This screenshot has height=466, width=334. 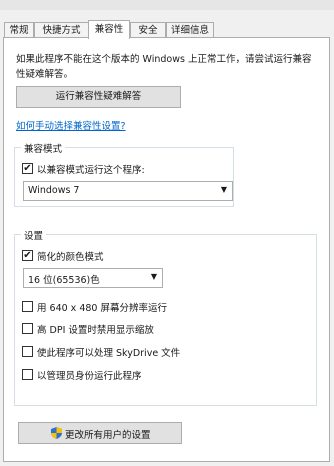 What do you see at coordinates (167, 5) in the screenshot?
I see `window-title-strip` at bounding box center [167, 5].